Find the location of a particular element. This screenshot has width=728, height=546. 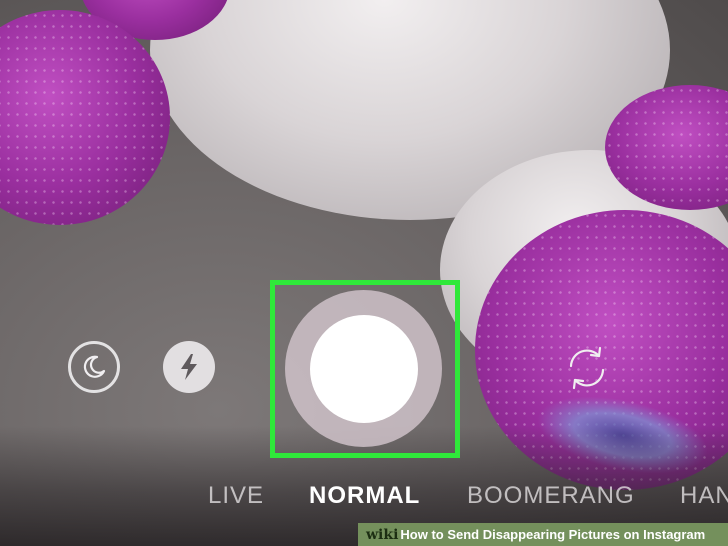

mode-selector: LIVE NORMAL BOOMERANG HAN is located at coordinates (364, 500).